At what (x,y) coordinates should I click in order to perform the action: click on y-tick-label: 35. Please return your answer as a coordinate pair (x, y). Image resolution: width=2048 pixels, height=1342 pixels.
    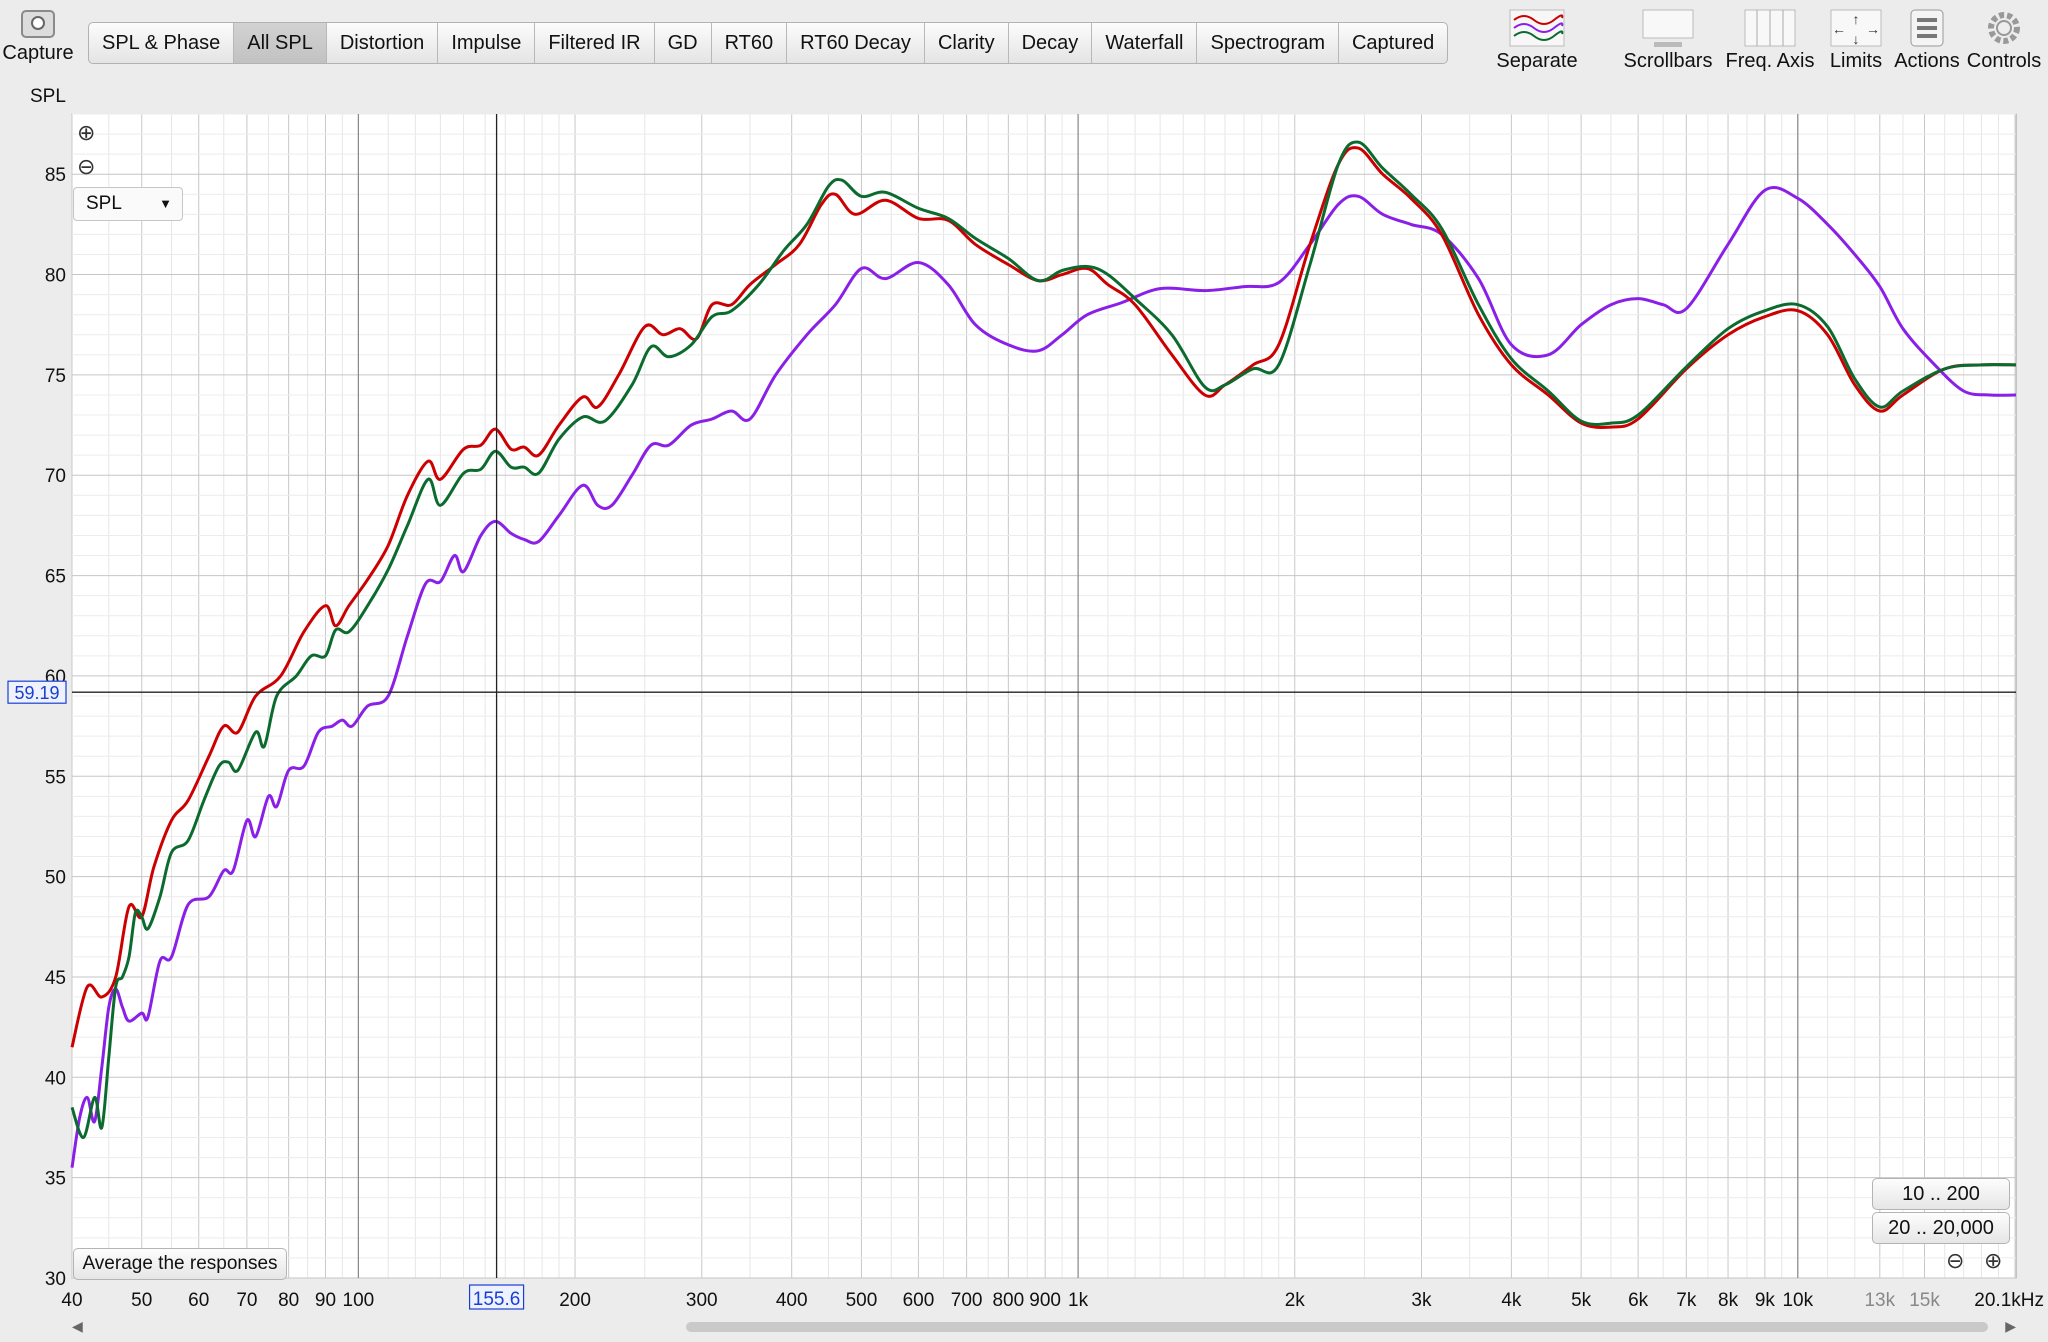
    Looking at the image, I should click on (55, 1179).